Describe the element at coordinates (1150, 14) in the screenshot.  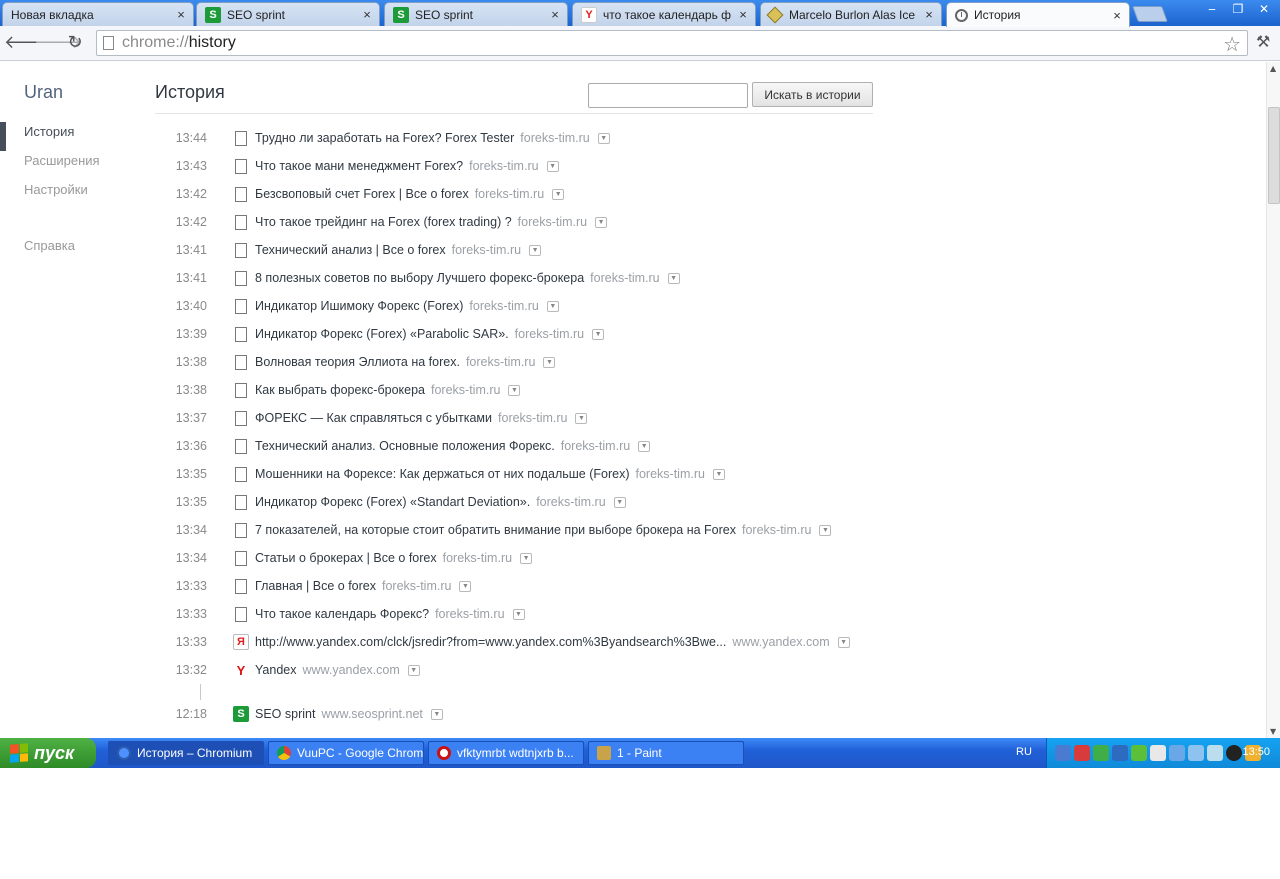
I see `new-tab-button` at that location.